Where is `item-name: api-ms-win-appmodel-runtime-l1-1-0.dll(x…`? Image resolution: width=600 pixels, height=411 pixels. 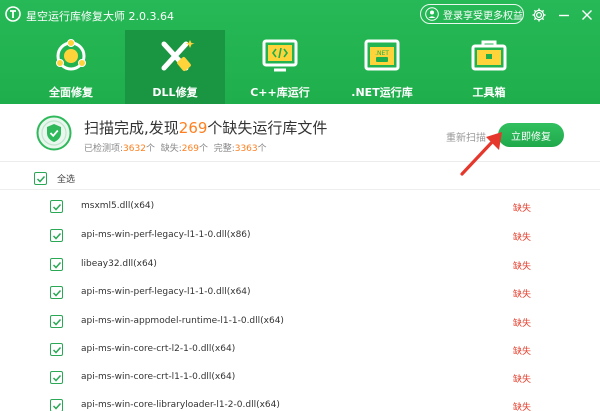
item-name: api-ms-win-appmodel-runtime-l1-1-0.dll(x… is located at coordinates (182, 321).